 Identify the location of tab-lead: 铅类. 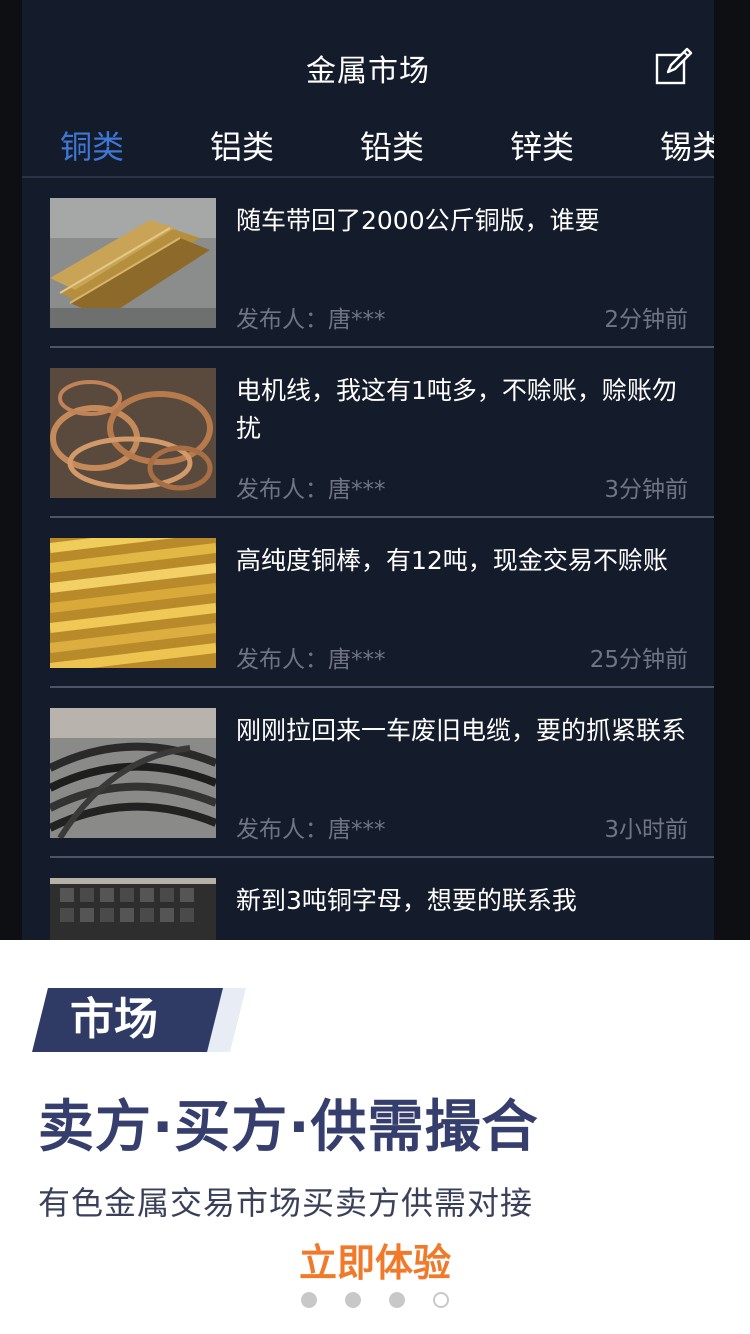
(392, 145).